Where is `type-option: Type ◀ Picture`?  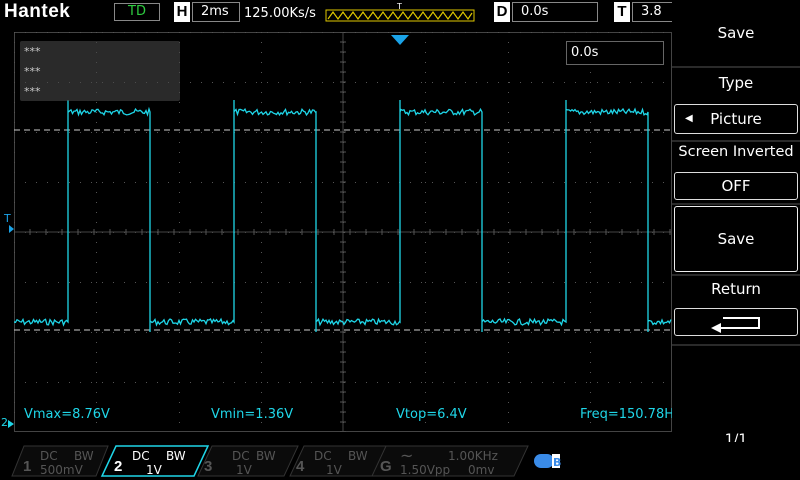 type-option: Type ◀ Picture is located at coordinates (736, 104).